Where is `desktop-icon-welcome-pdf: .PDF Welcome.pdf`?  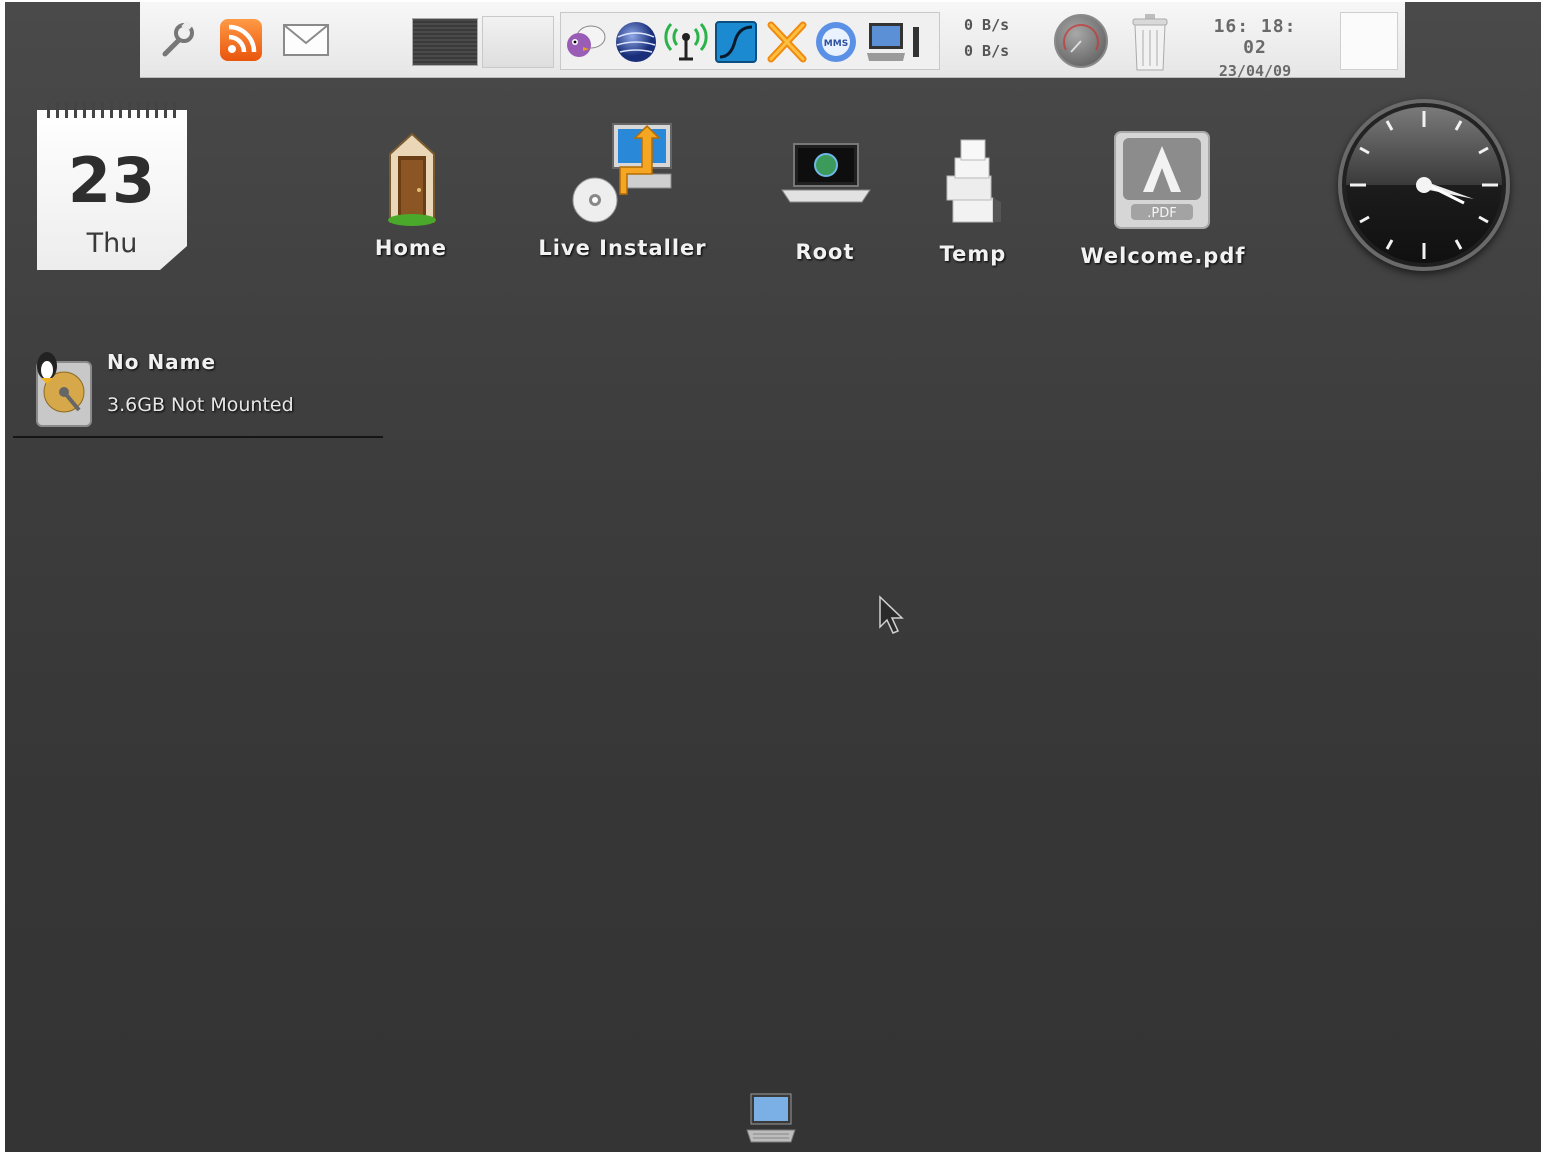 desktop-icon-welcome-pdf: .PDF Welcome.pdf is located at coordinates (1163, 202).